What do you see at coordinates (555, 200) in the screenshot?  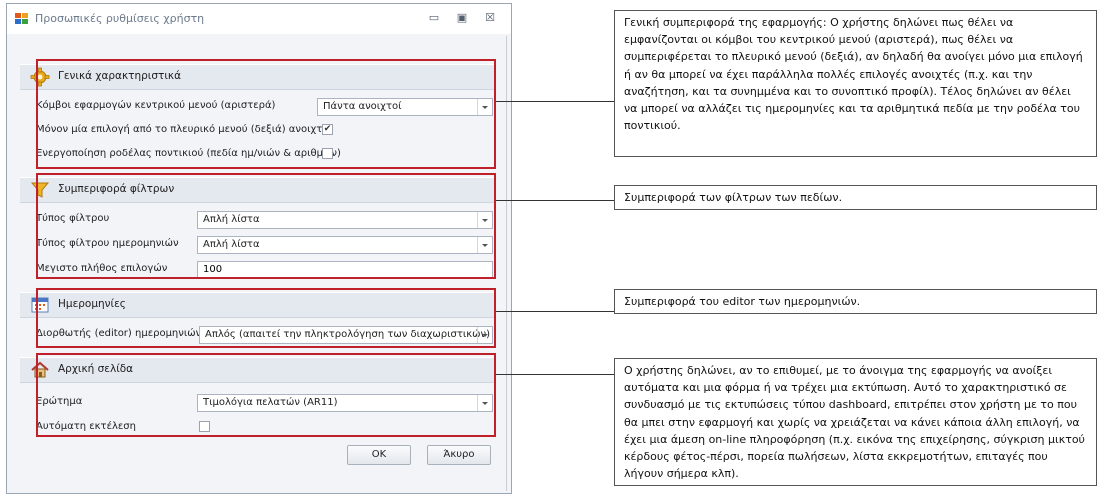 I see `connector-filters` at bounding box center [555, 200].